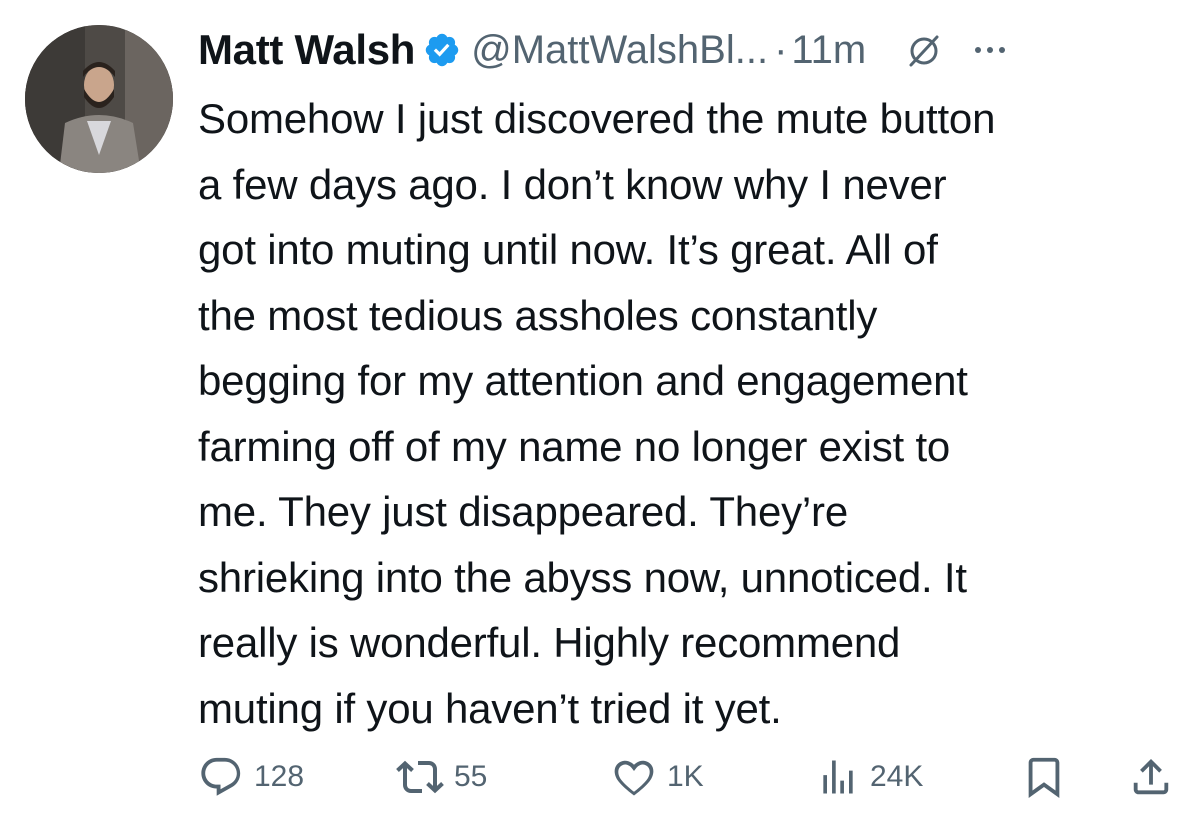  I want to click on share-icon, so click(1151, 776).